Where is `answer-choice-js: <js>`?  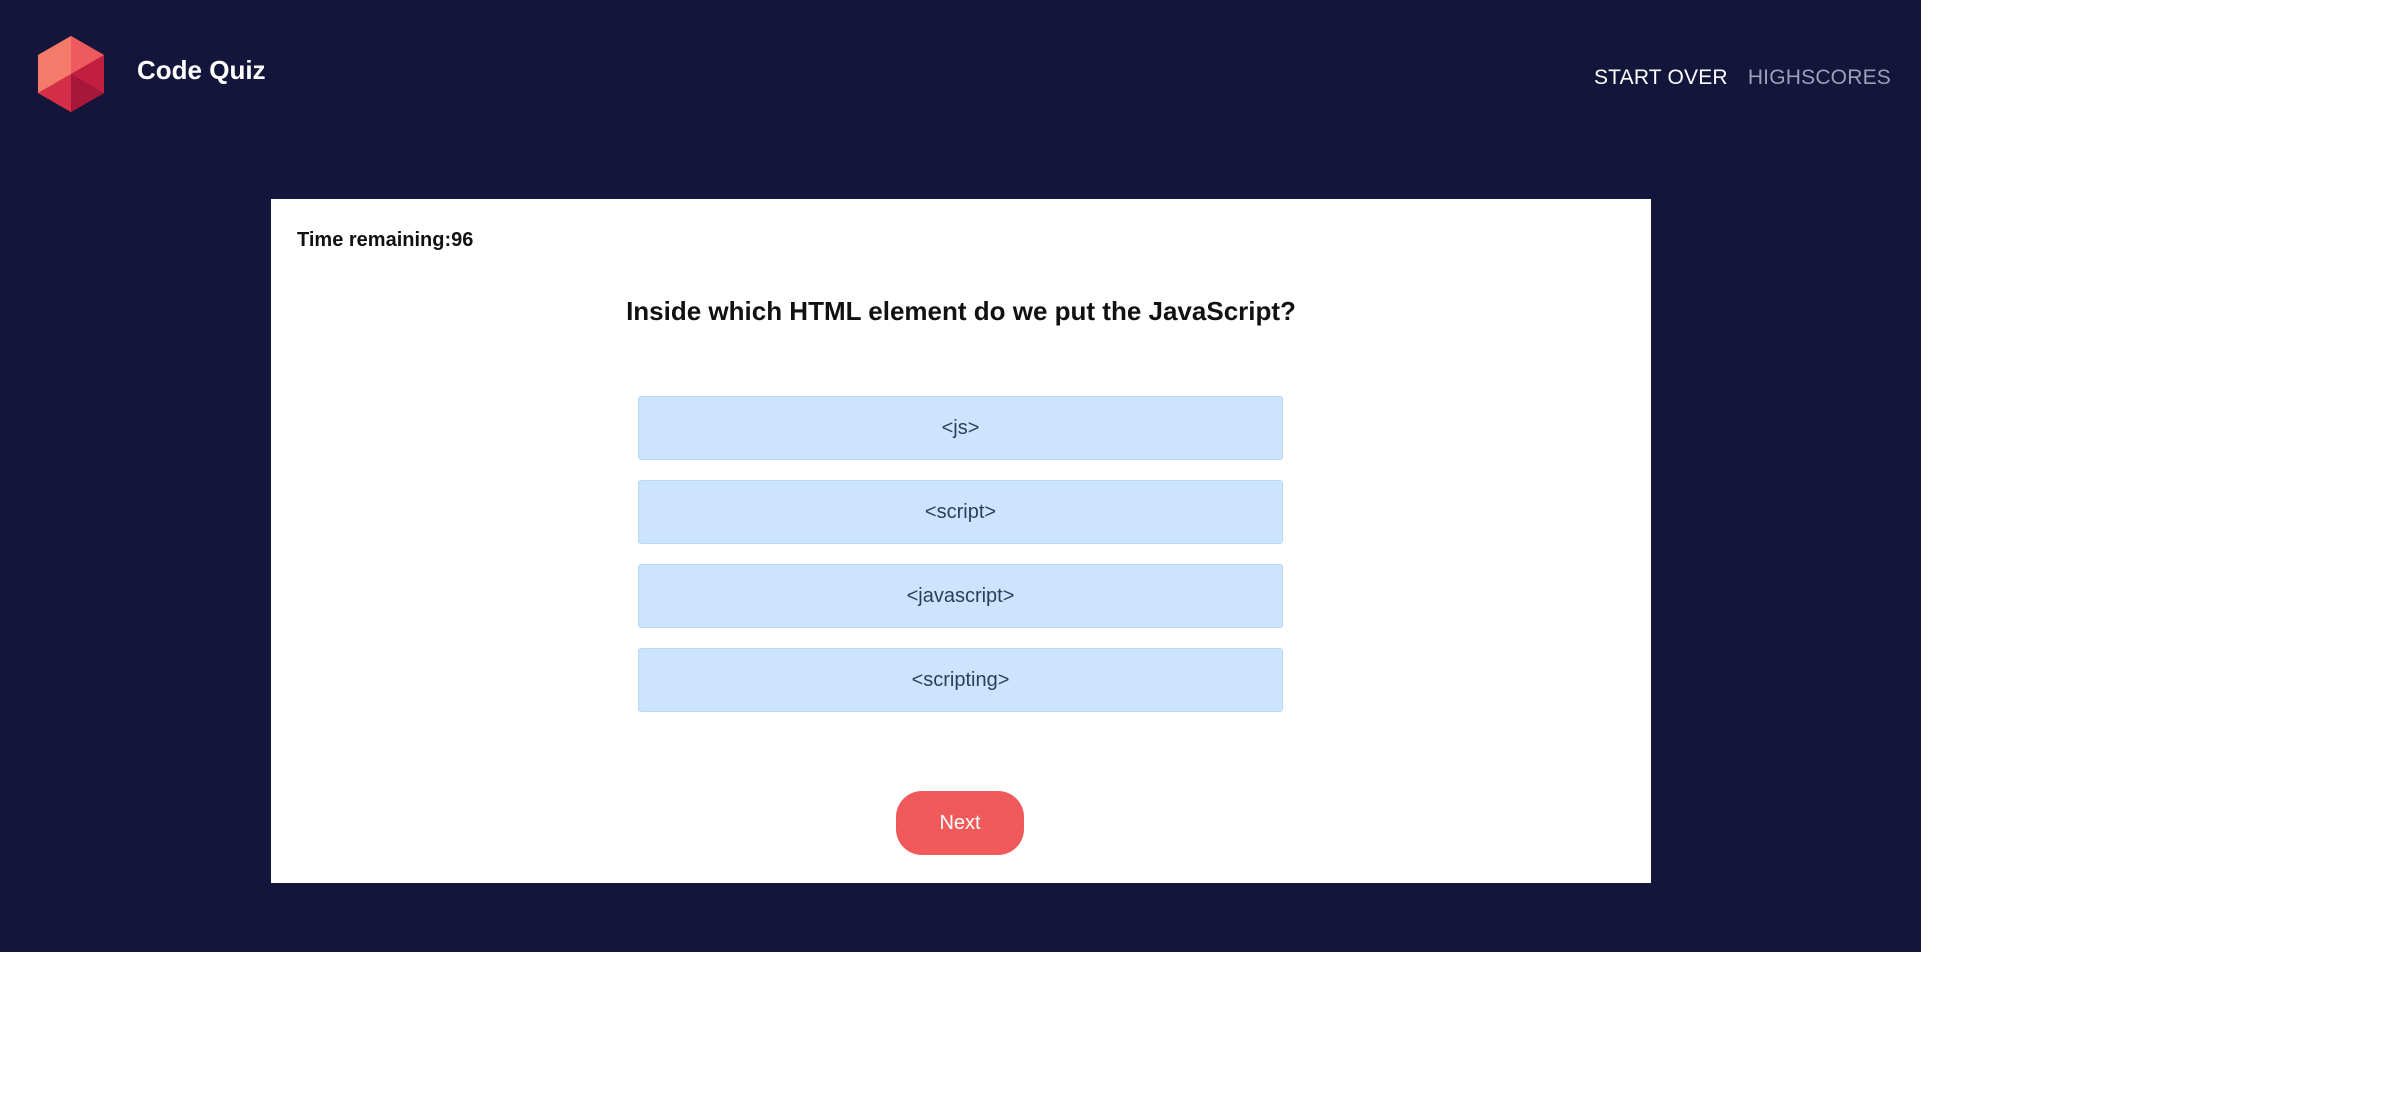 answer-choice-js: <js> is located at coordinates (960, 428).